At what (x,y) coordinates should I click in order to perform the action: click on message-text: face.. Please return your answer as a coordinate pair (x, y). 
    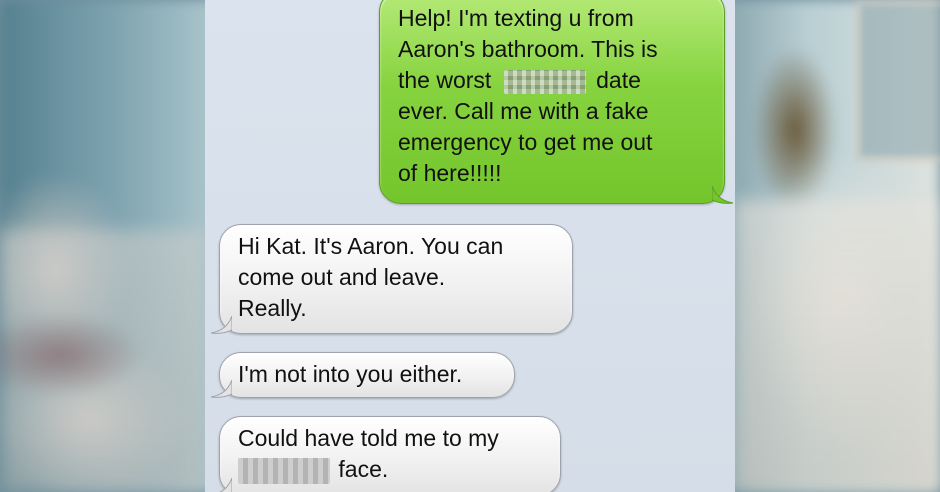
    Looking at the image, I should click on (363, 469).